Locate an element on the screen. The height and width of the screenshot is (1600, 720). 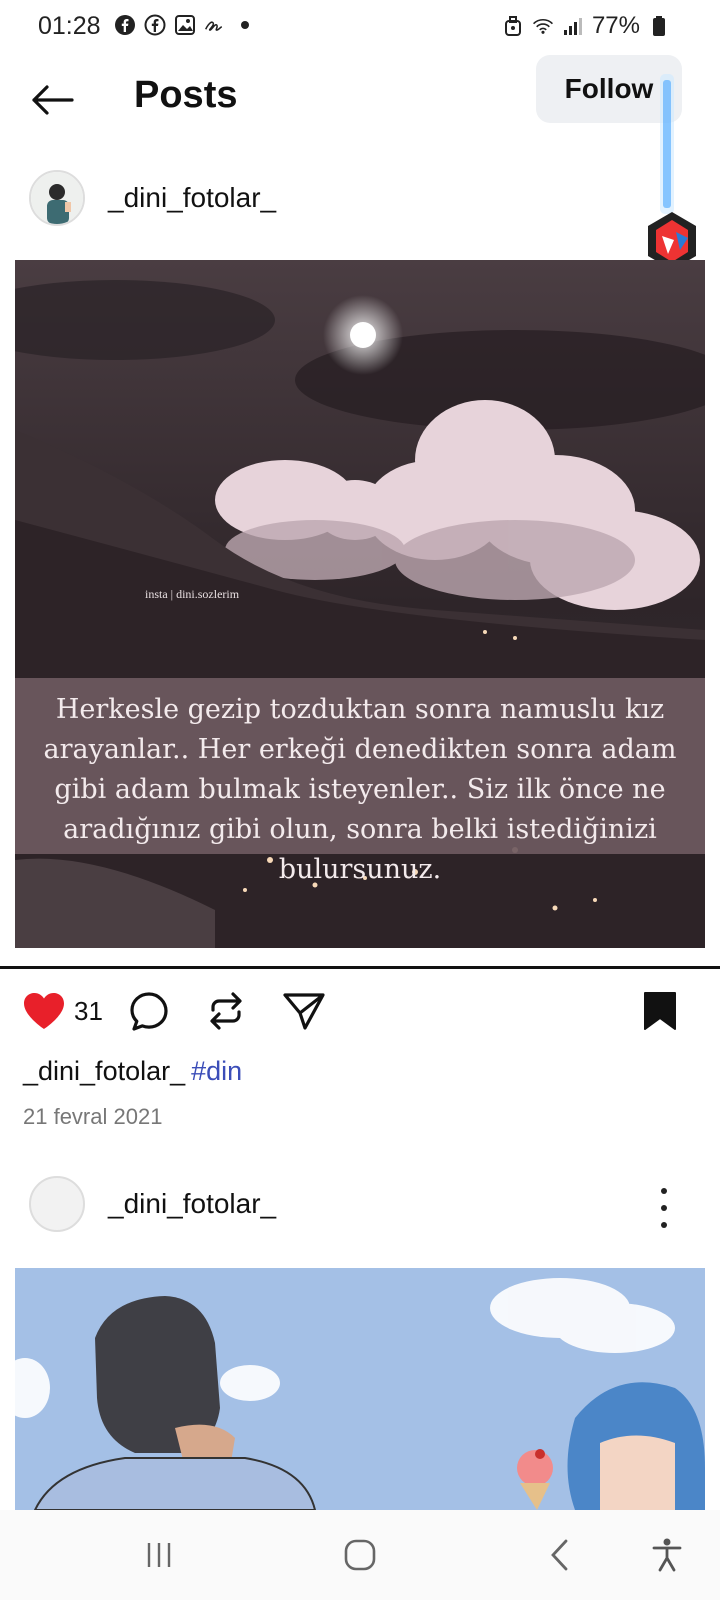
save-button is located at coordinates (660, 1011).